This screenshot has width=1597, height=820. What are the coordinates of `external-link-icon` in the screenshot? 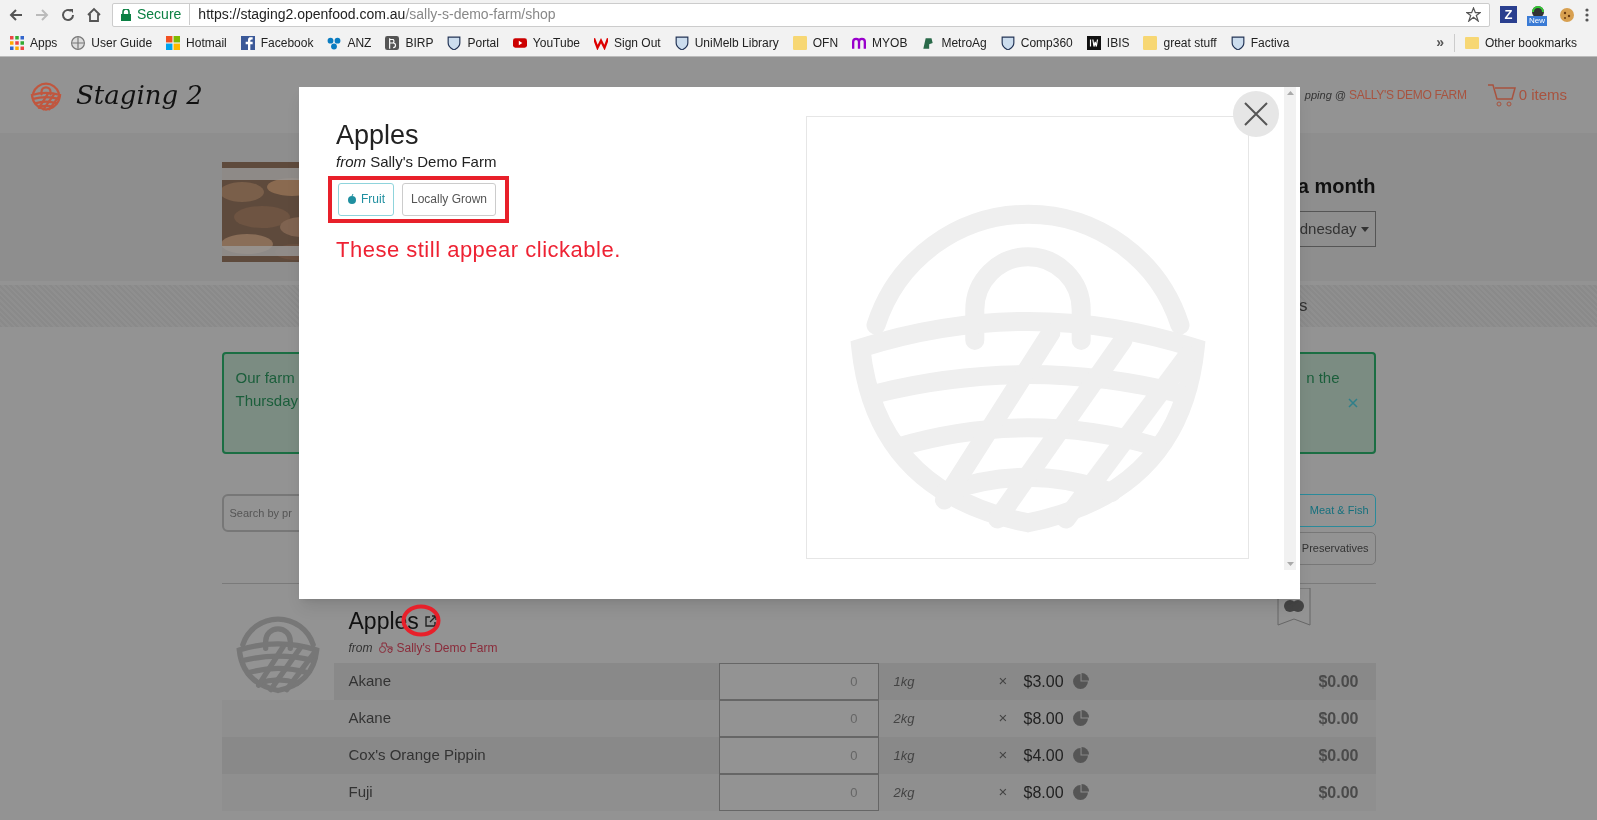 It's located at (430, 621).